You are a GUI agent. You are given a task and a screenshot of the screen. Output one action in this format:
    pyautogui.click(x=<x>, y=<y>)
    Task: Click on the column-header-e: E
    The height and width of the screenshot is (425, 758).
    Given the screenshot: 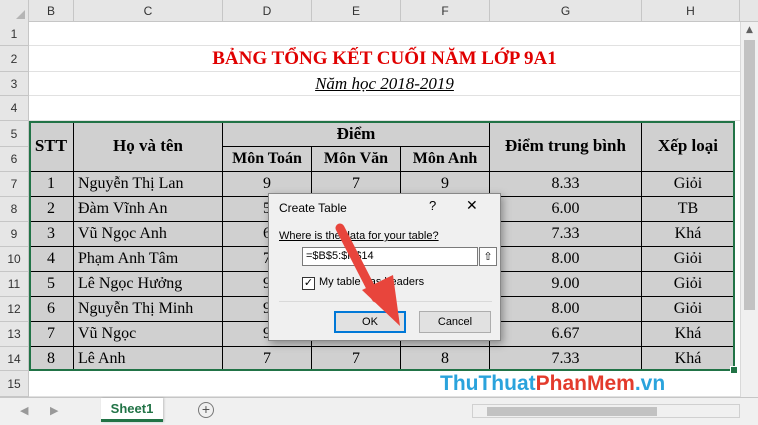 What is the action you would take?
    pyautogui.click(x=356, y=11)
    